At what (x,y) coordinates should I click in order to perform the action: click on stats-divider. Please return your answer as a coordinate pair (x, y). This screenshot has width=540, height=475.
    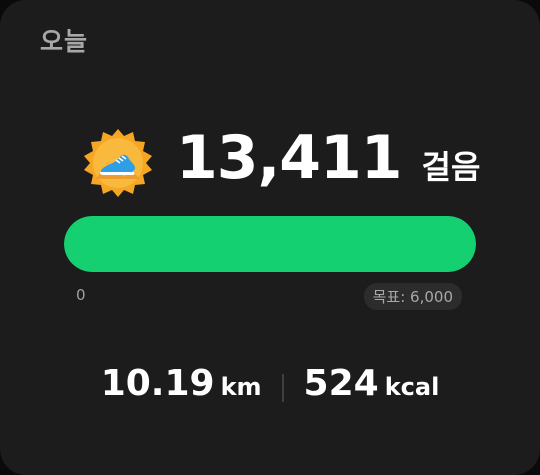
    Looking at the image, I should click on (282, 388).